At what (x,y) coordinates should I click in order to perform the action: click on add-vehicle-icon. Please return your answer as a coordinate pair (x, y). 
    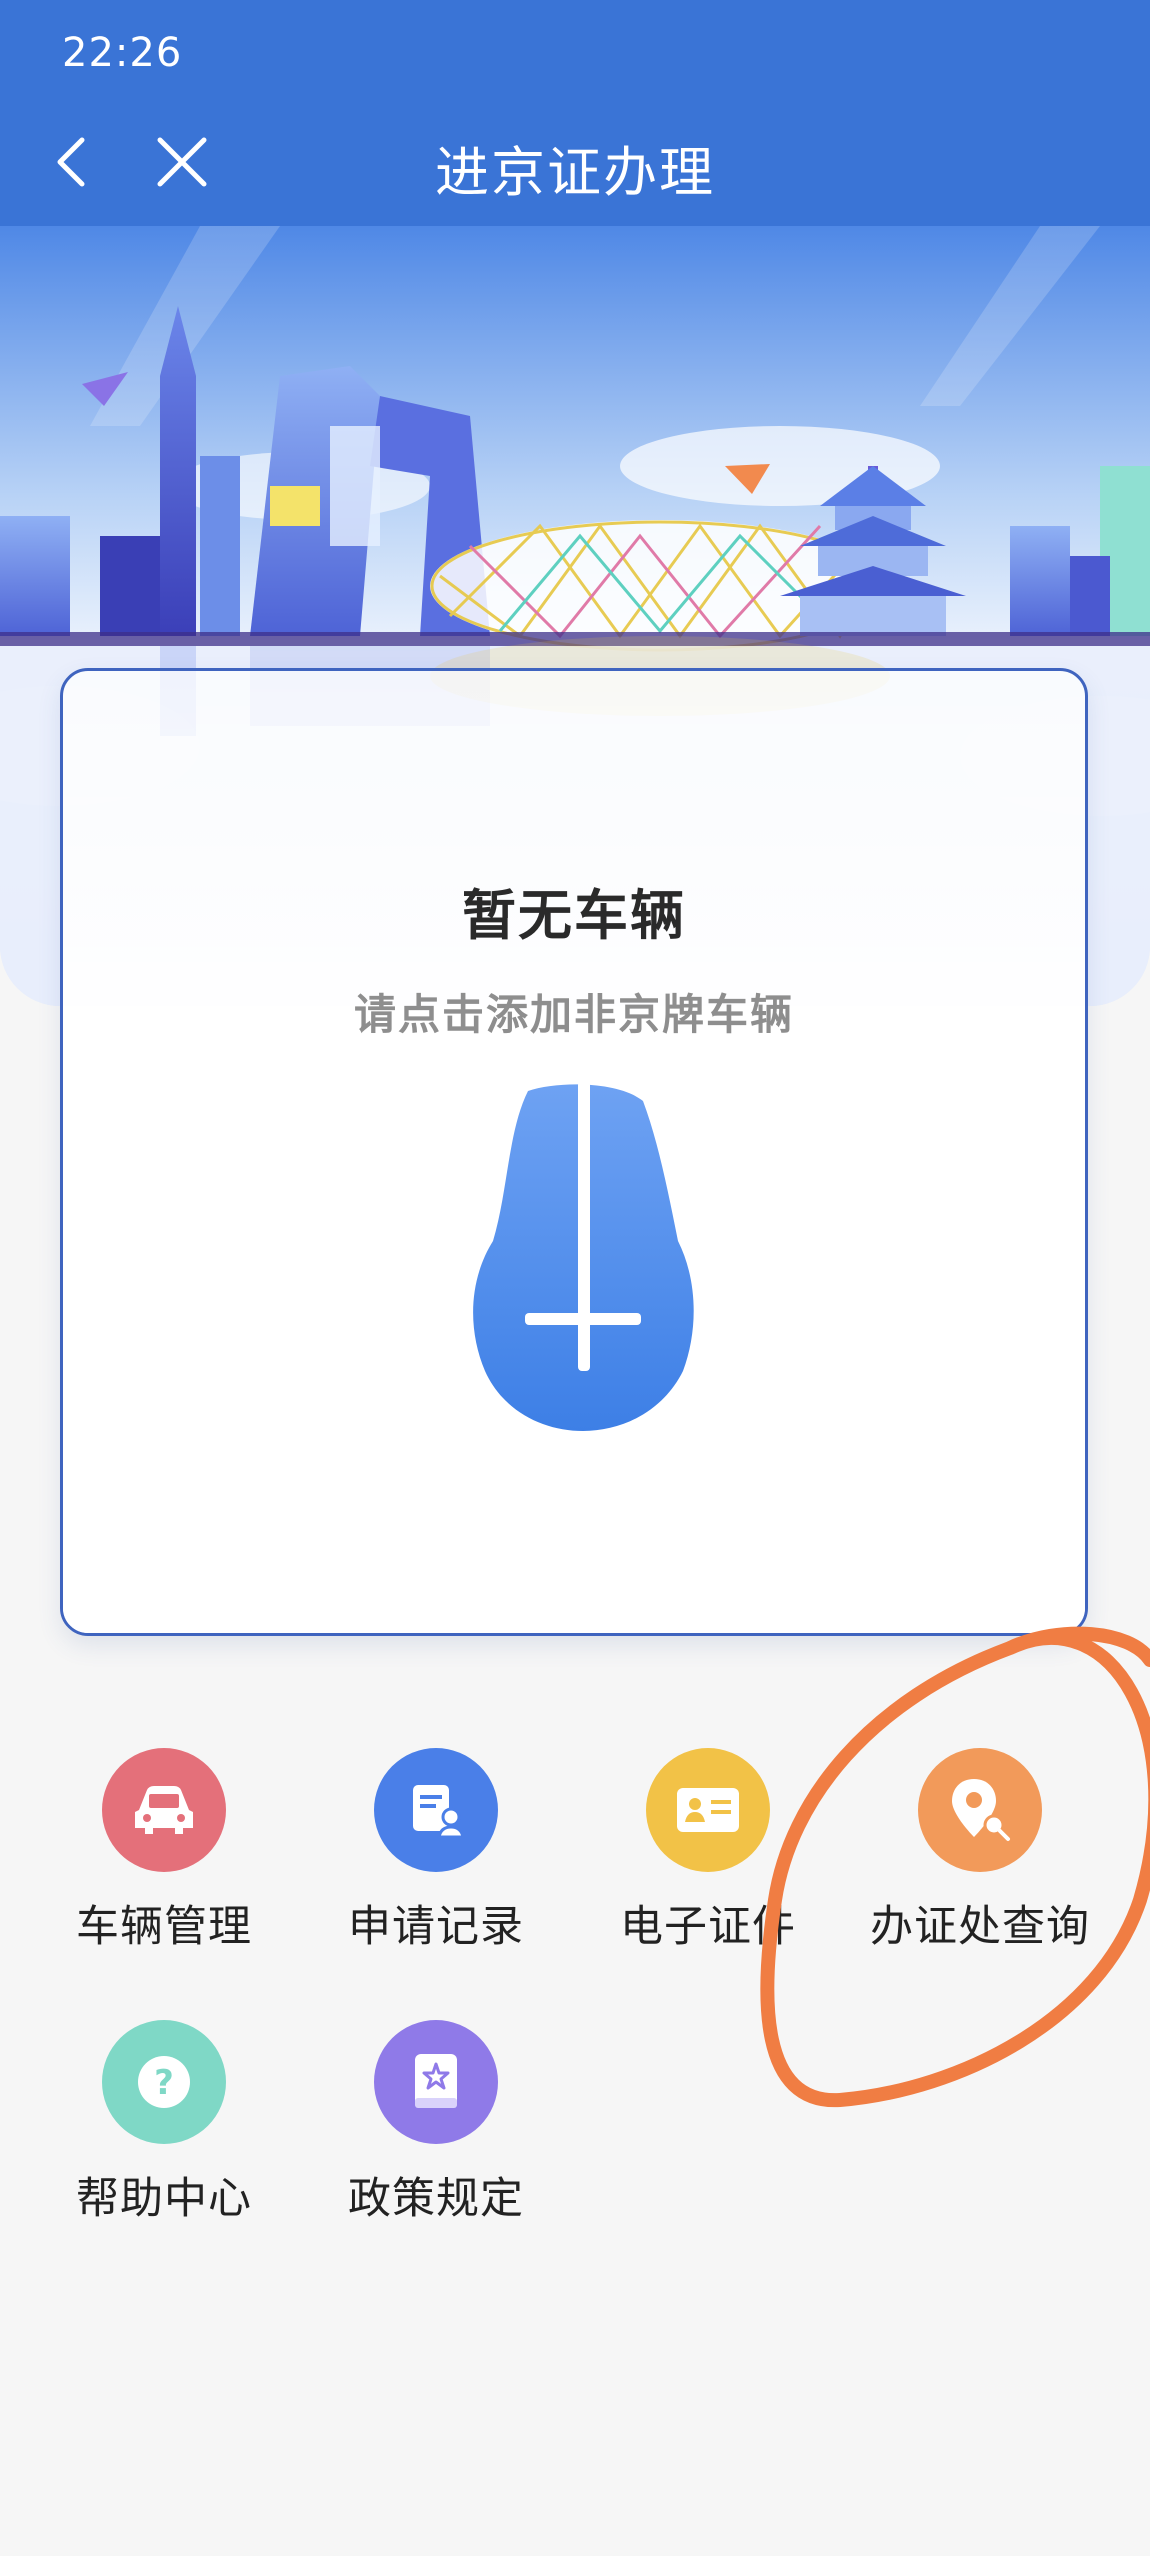
    Looking at the image, I should click on (583, 1256).